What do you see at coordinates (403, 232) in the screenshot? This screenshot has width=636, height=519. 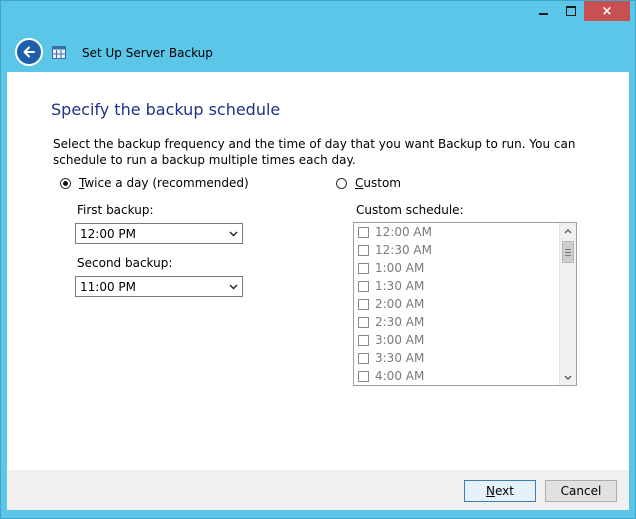 I see `list-item-label: 12:00 AM` at bounding box center [403, 232].